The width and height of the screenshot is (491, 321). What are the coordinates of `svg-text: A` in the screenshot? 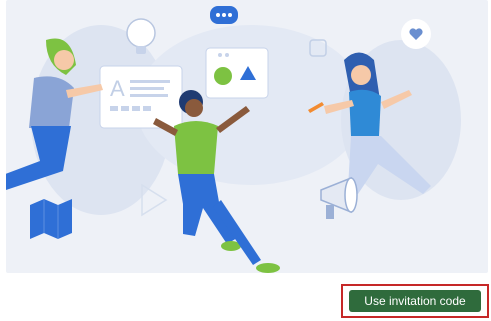 It's located at (117, 88).